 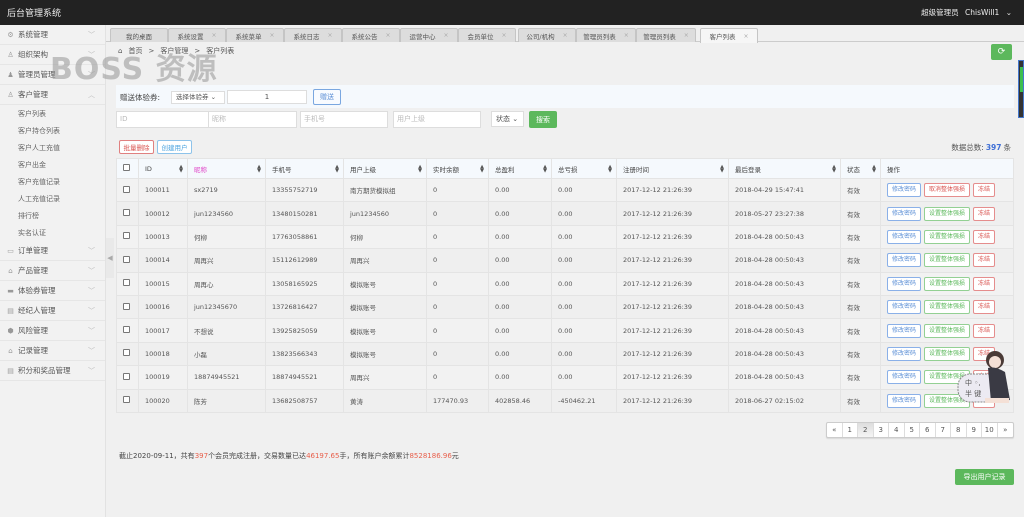 What do you see at coordinates (507, 119) in the screenshot?
I see `status-select: 状态 ⌄` at bounding box center [507, 119].